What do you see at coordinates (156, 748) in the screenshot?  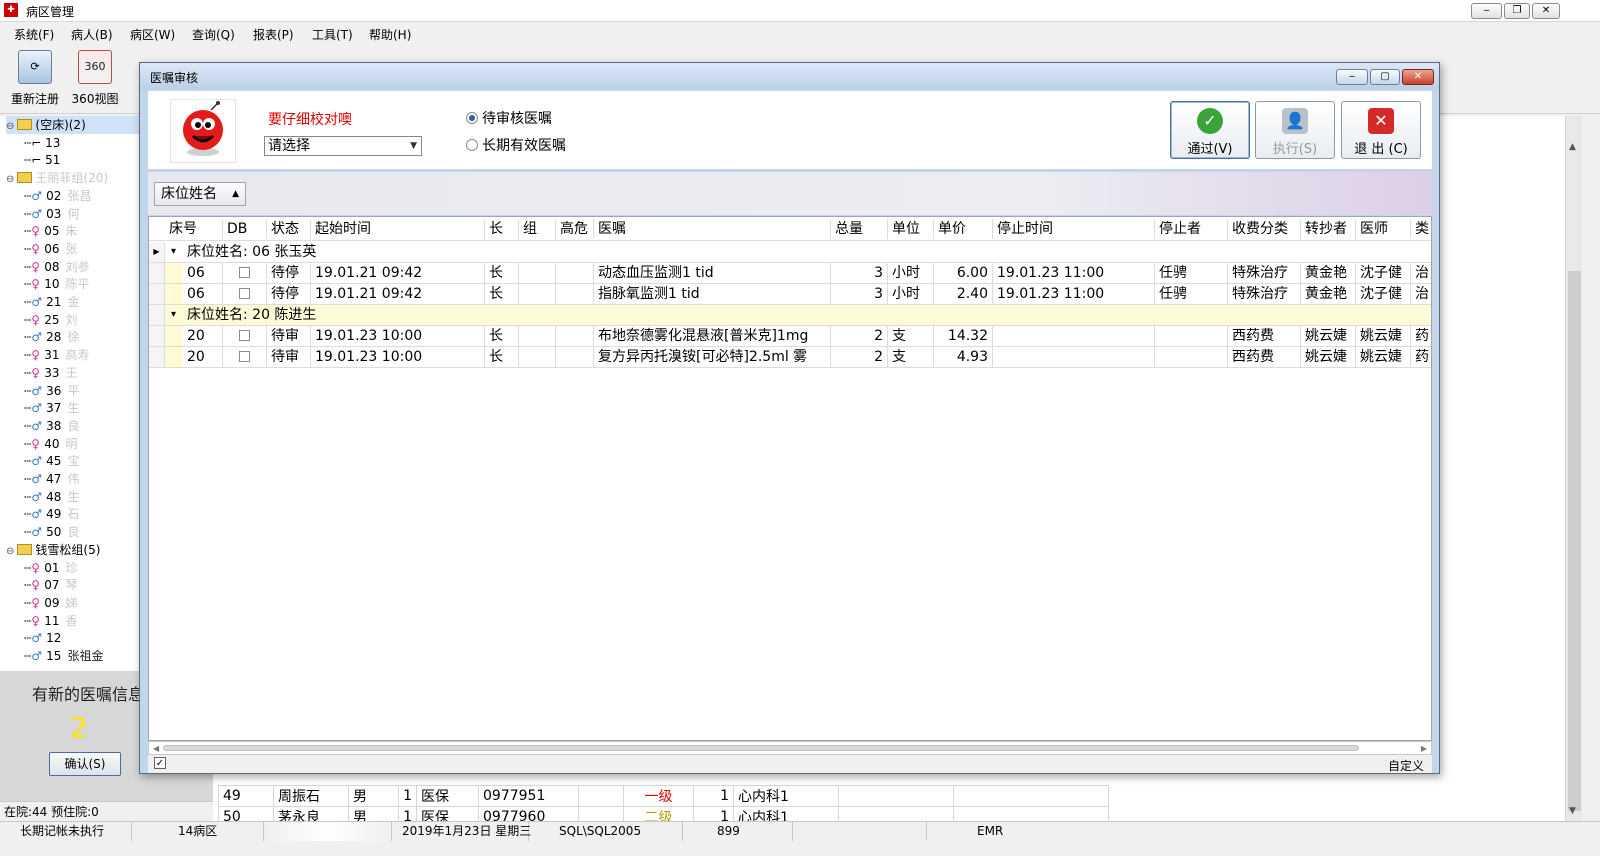 I see `scroll-left-icon: ◀` at bounding box center [156, 748].